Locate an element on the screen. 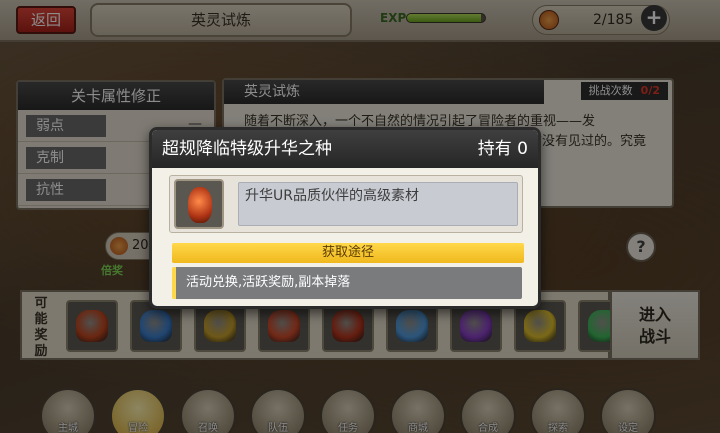  popup-header: 超规降临特级升华之种 持有 0 is located at coordinates (345, 149).